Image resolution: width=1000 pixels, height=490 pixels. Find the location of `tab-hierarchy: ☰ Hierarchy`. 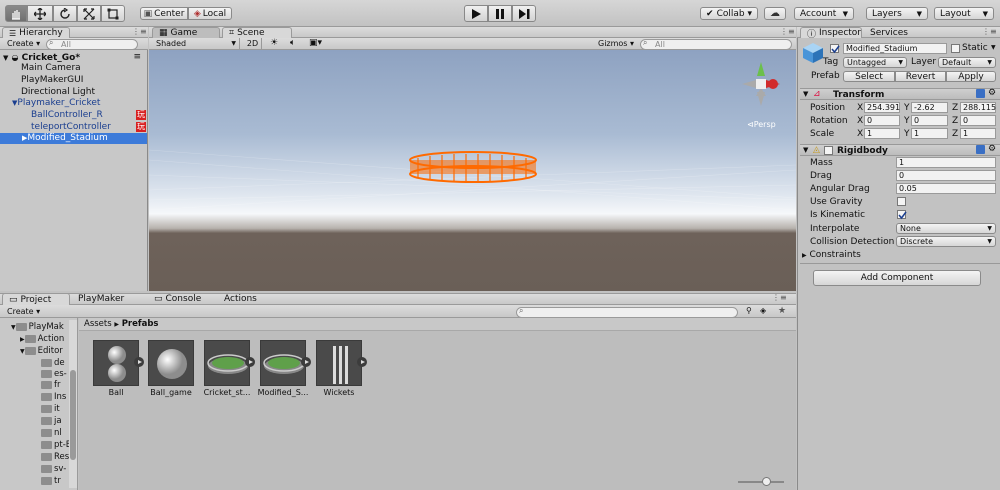

tab-hierarchy: ☰ Hierarchy is located at coordinates (36, 32).